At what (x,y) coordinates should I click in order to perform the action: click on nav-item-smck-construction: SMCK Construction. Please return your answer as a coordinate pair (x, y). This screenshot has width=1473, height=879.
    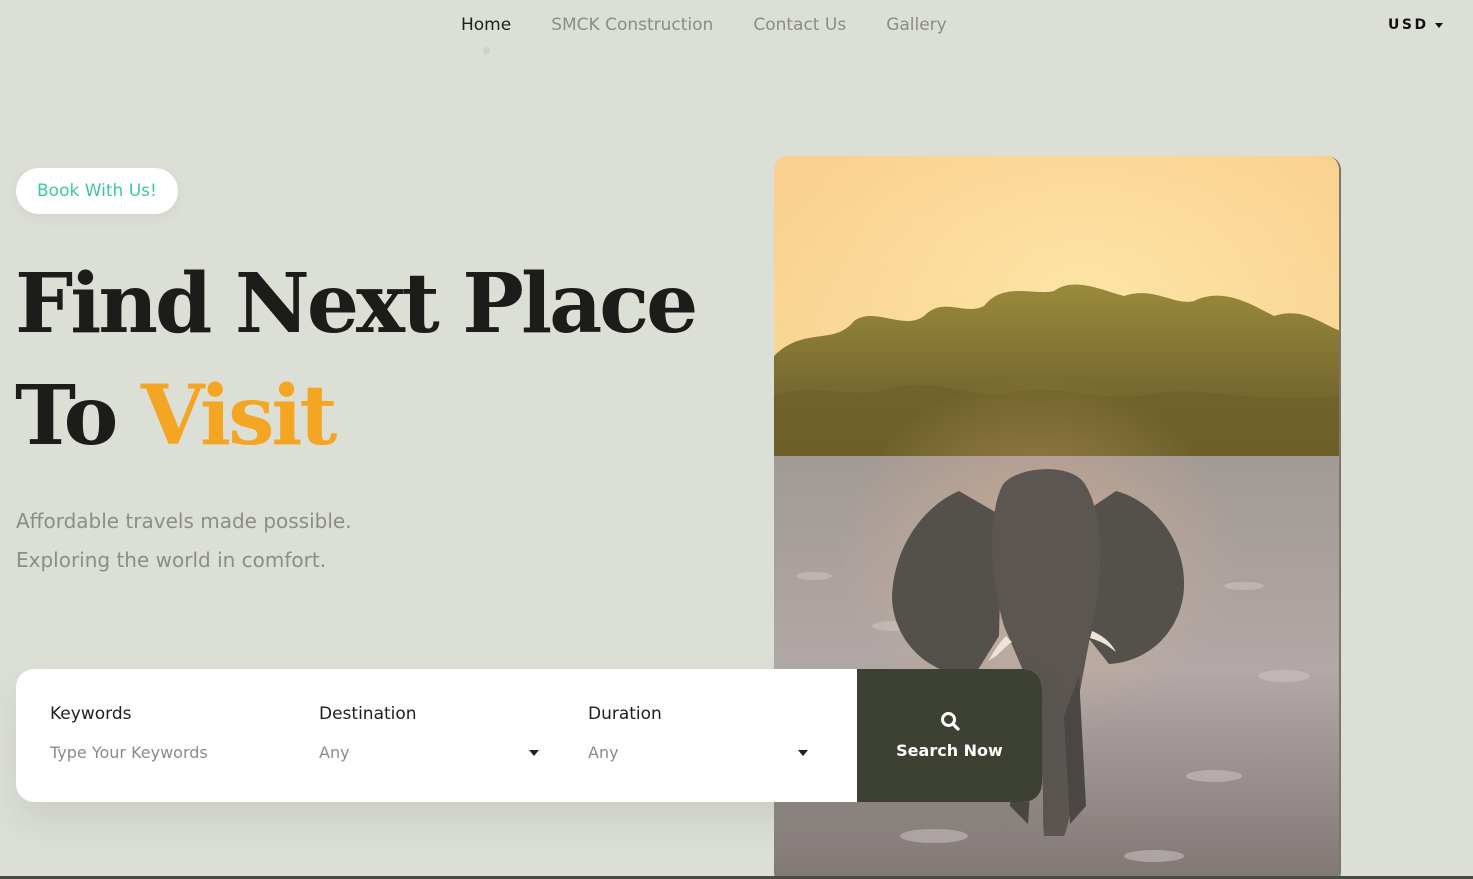
    Looking at the image, I should click on (632, 25).